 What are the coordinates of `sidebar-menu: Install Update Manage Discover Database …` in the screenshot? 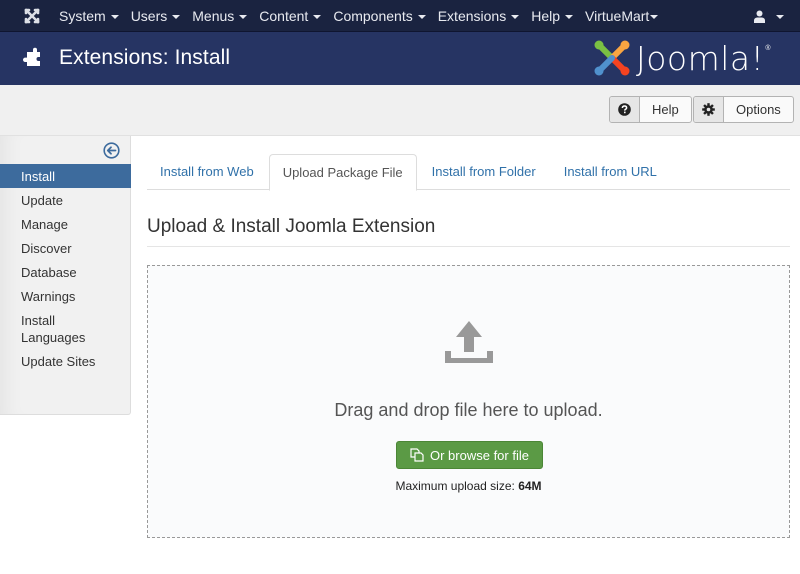 It's located at (65, 268).